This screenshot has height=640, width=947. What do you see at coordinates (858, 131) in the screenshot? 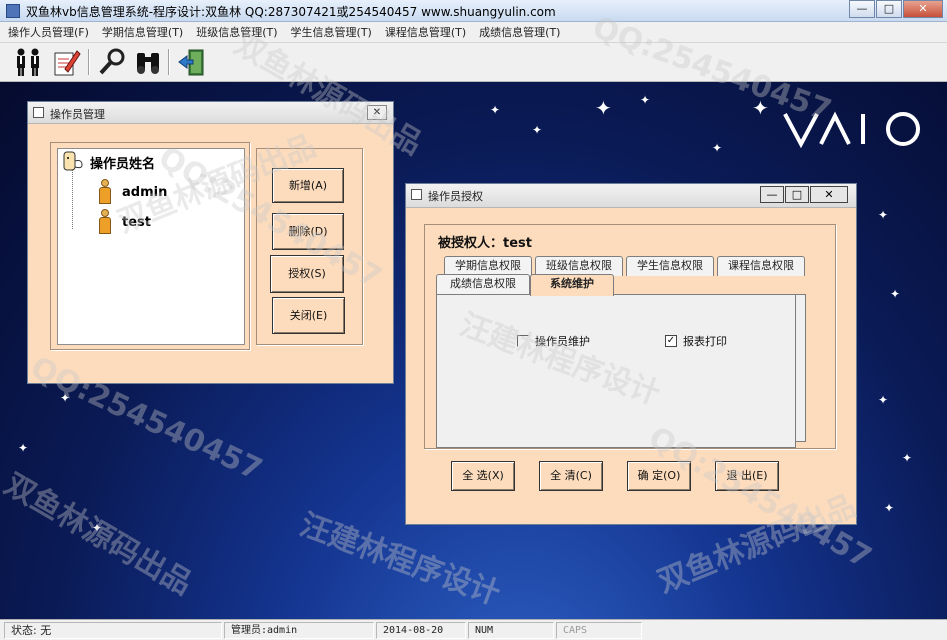
I see `vaio-logo` at bounding box center [858, 131].